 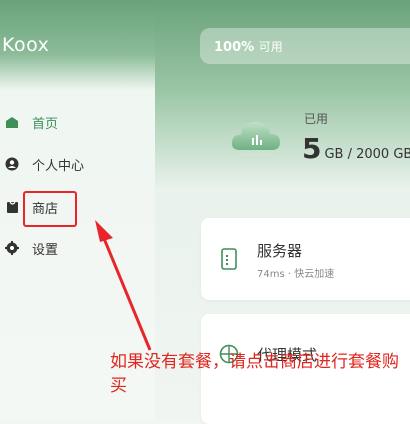 What do you see at coordinates (31, 122) in the screenshot?
I see `sidebar-item-home: 首页` at bounding box center [31, 122].